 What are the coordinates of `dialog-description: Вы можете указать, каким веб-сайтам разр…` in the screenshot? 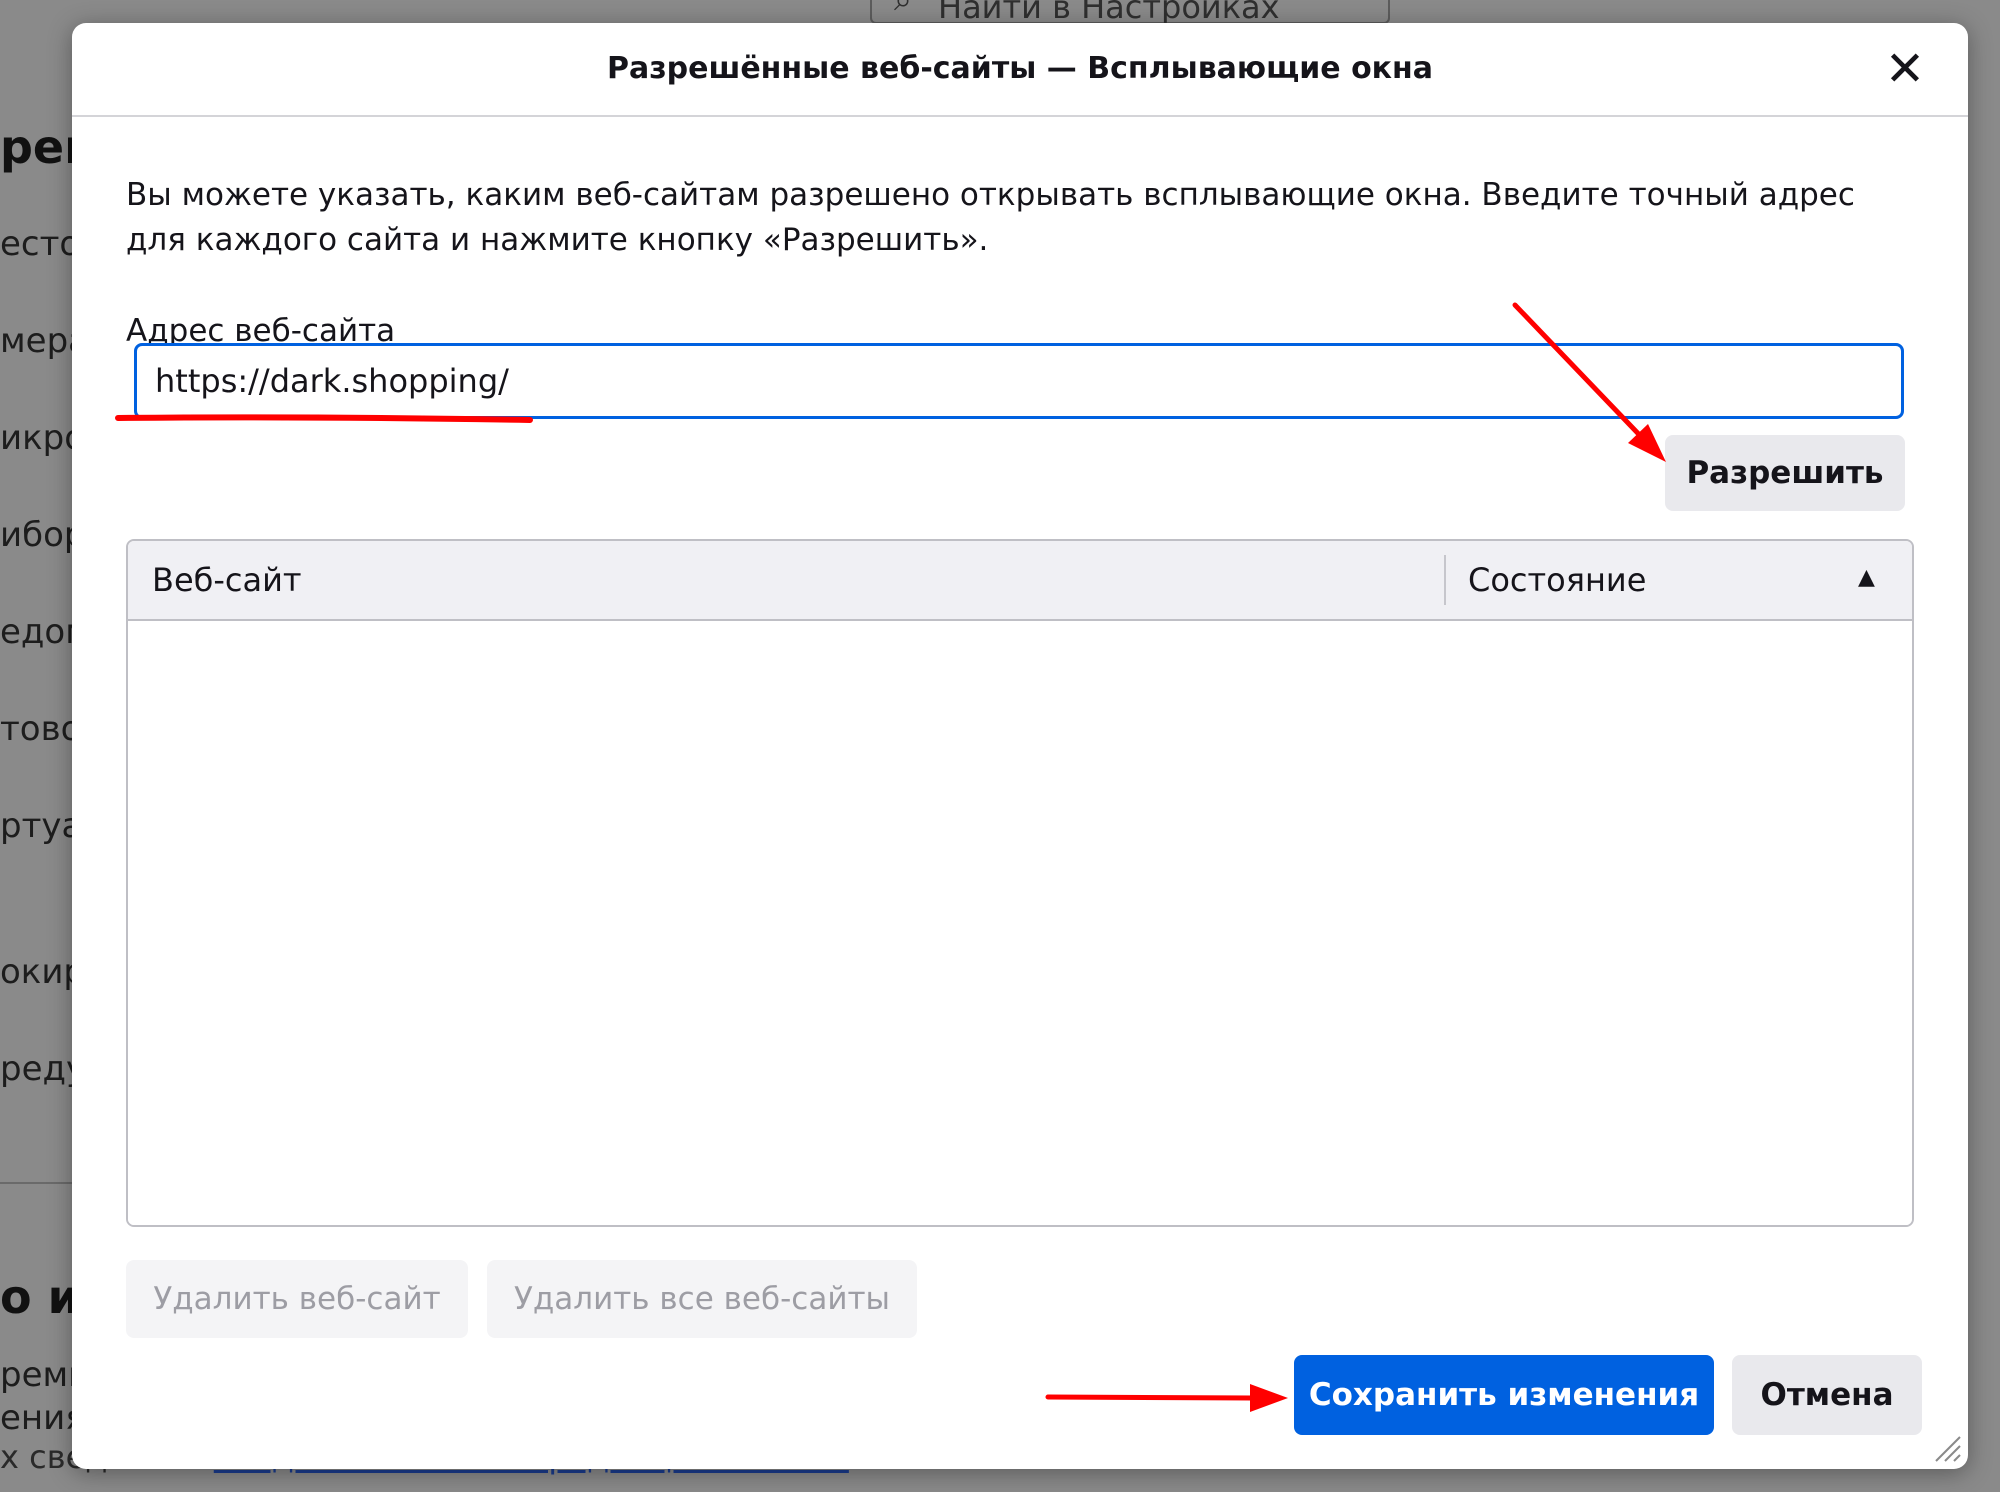 It's located at (990, 217).